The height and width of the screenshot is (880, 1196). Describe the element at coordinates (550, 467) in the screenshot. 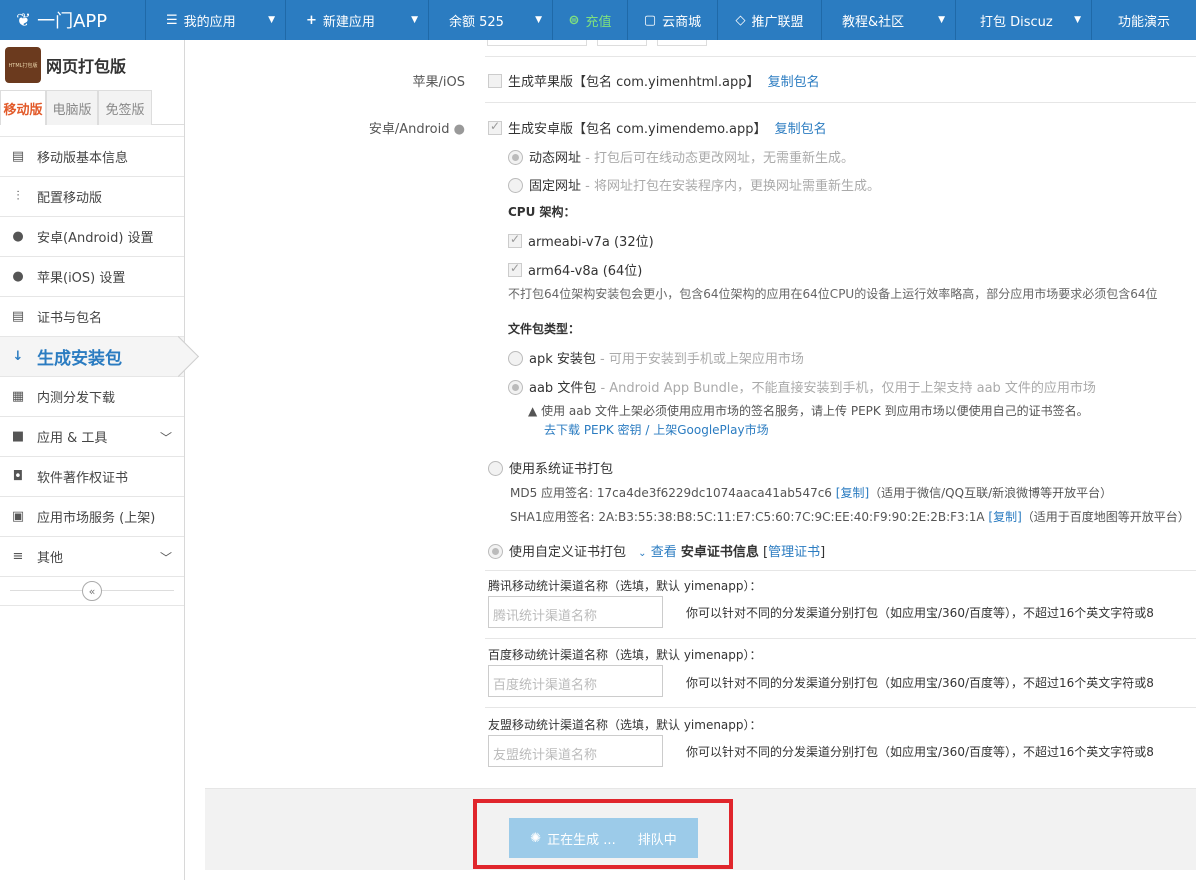

I see `sys-cert-option: 使用系统证书打包` at that location.